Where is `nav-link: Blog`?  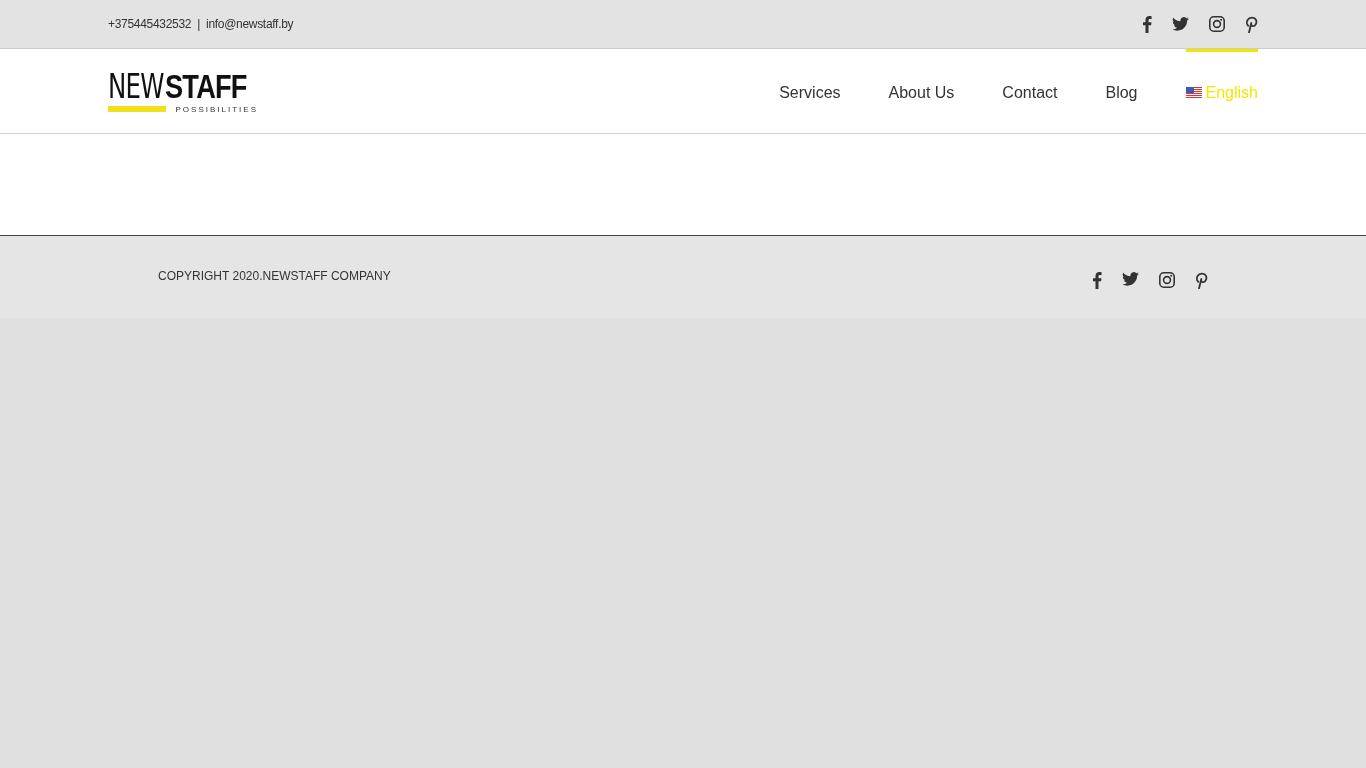
nav-link: Blog is located at coordinates (1121, 91).